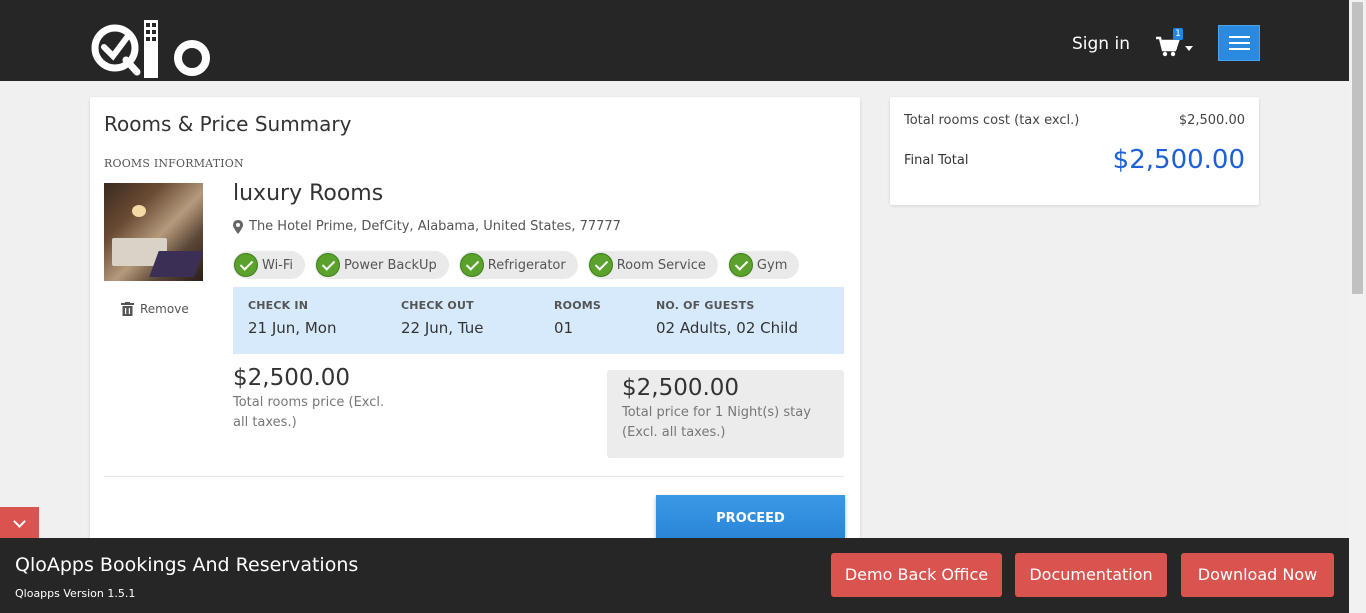 The width and height of the screenshot is (1366, 613). What do you see at coordinates (681, 388) in the screenshot?
I see `night-price-value: $2,500.00` at bounding box center [681, 388].